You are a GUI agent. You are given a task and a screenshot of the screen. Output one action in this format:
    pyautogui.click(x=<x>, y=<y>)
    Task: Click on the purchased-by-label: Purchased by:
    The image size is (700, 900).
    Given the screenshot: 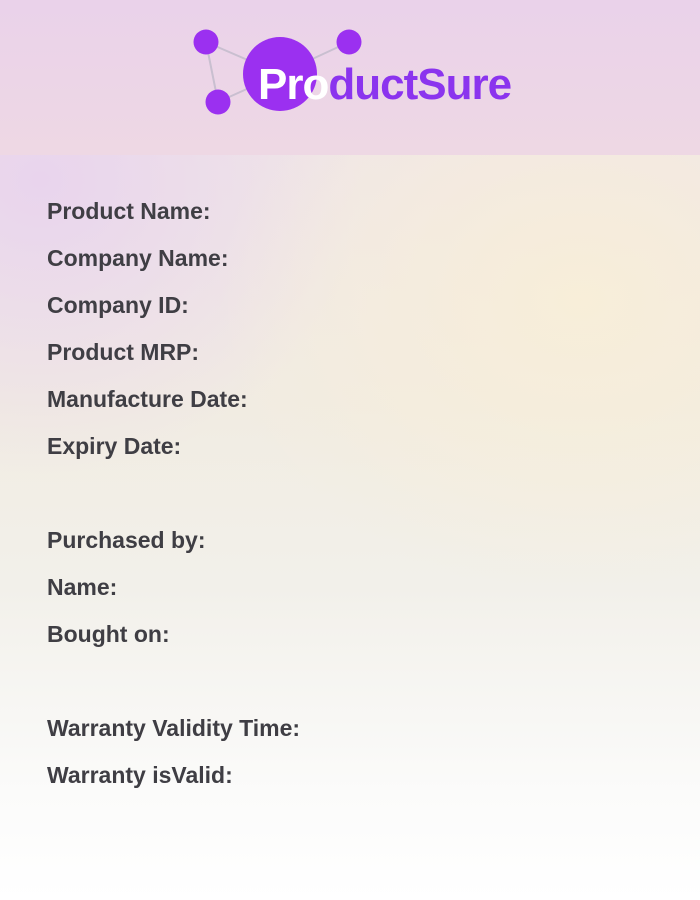 What is the action you would take?
    pyautogui.click(x=126, y=540)
    